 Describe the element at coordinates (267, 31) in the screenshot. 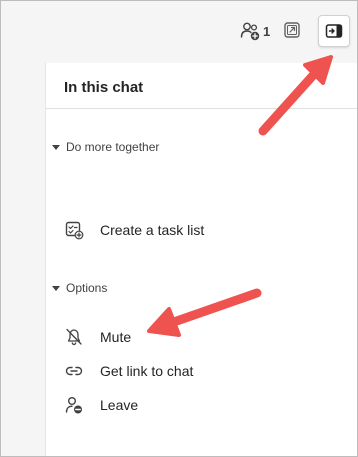

I see `participants-count: 1` at that location.